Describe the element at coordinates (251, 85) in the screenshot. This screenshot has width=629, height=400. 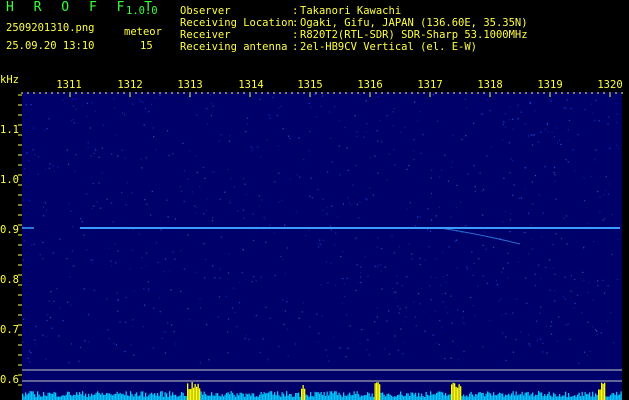
I see `x-tick-label: 1314` at that location.